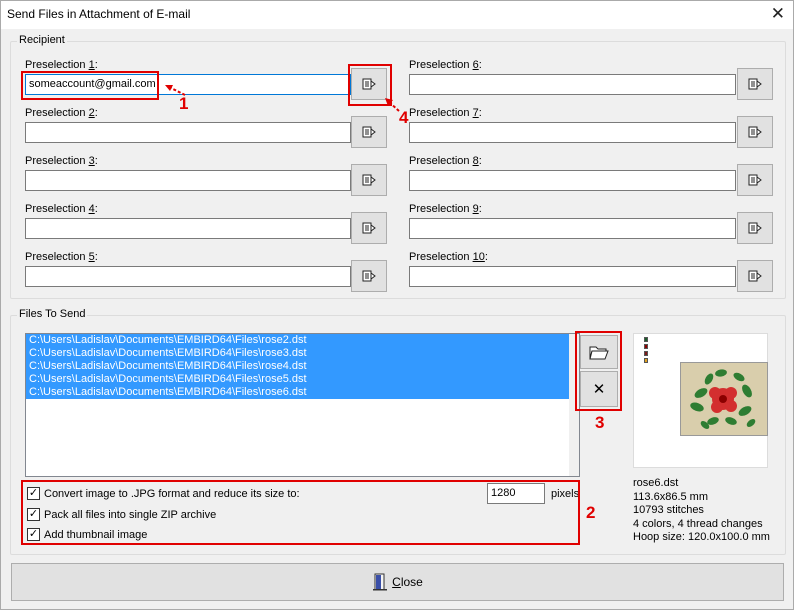 Image resolution: width=794 pixels, height=610 pixels. Describe the element at coordinates (52, 314) in the screenshot. I see `files-legend: Files To Send` at that location.